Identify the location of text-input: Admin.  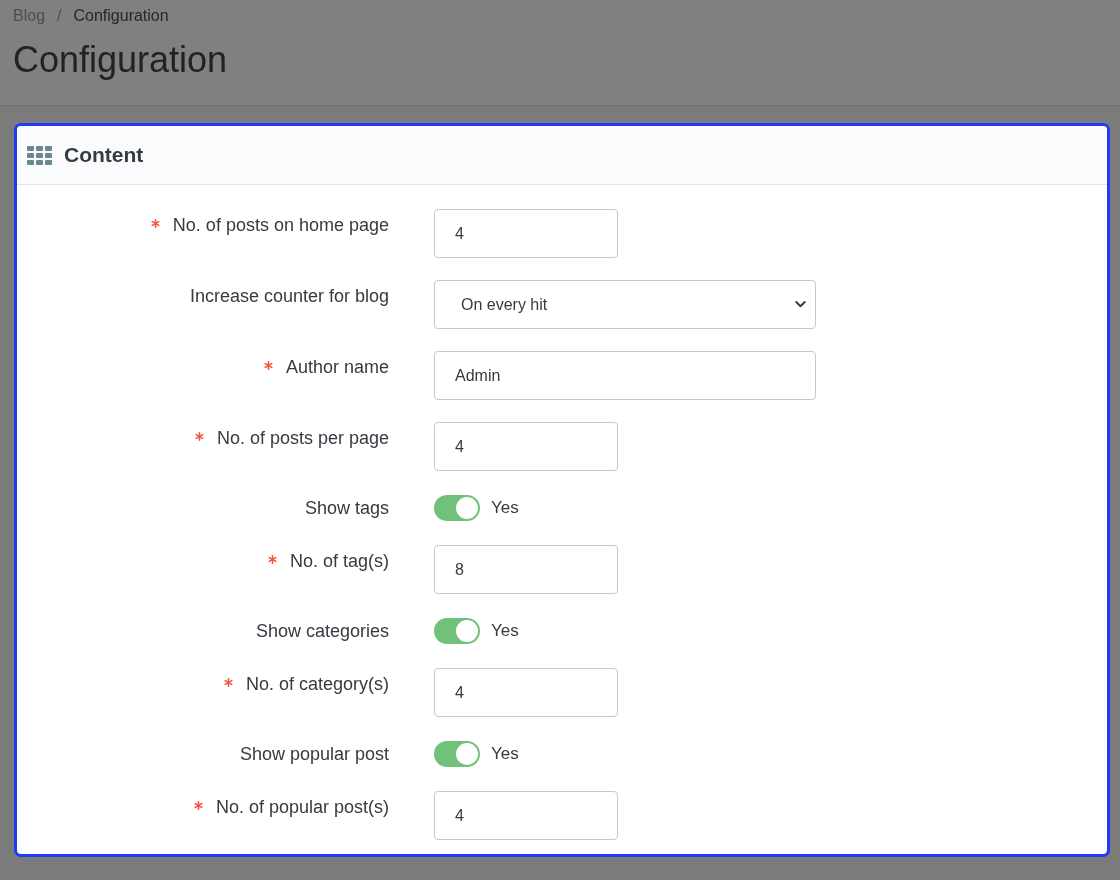
(625, 375).